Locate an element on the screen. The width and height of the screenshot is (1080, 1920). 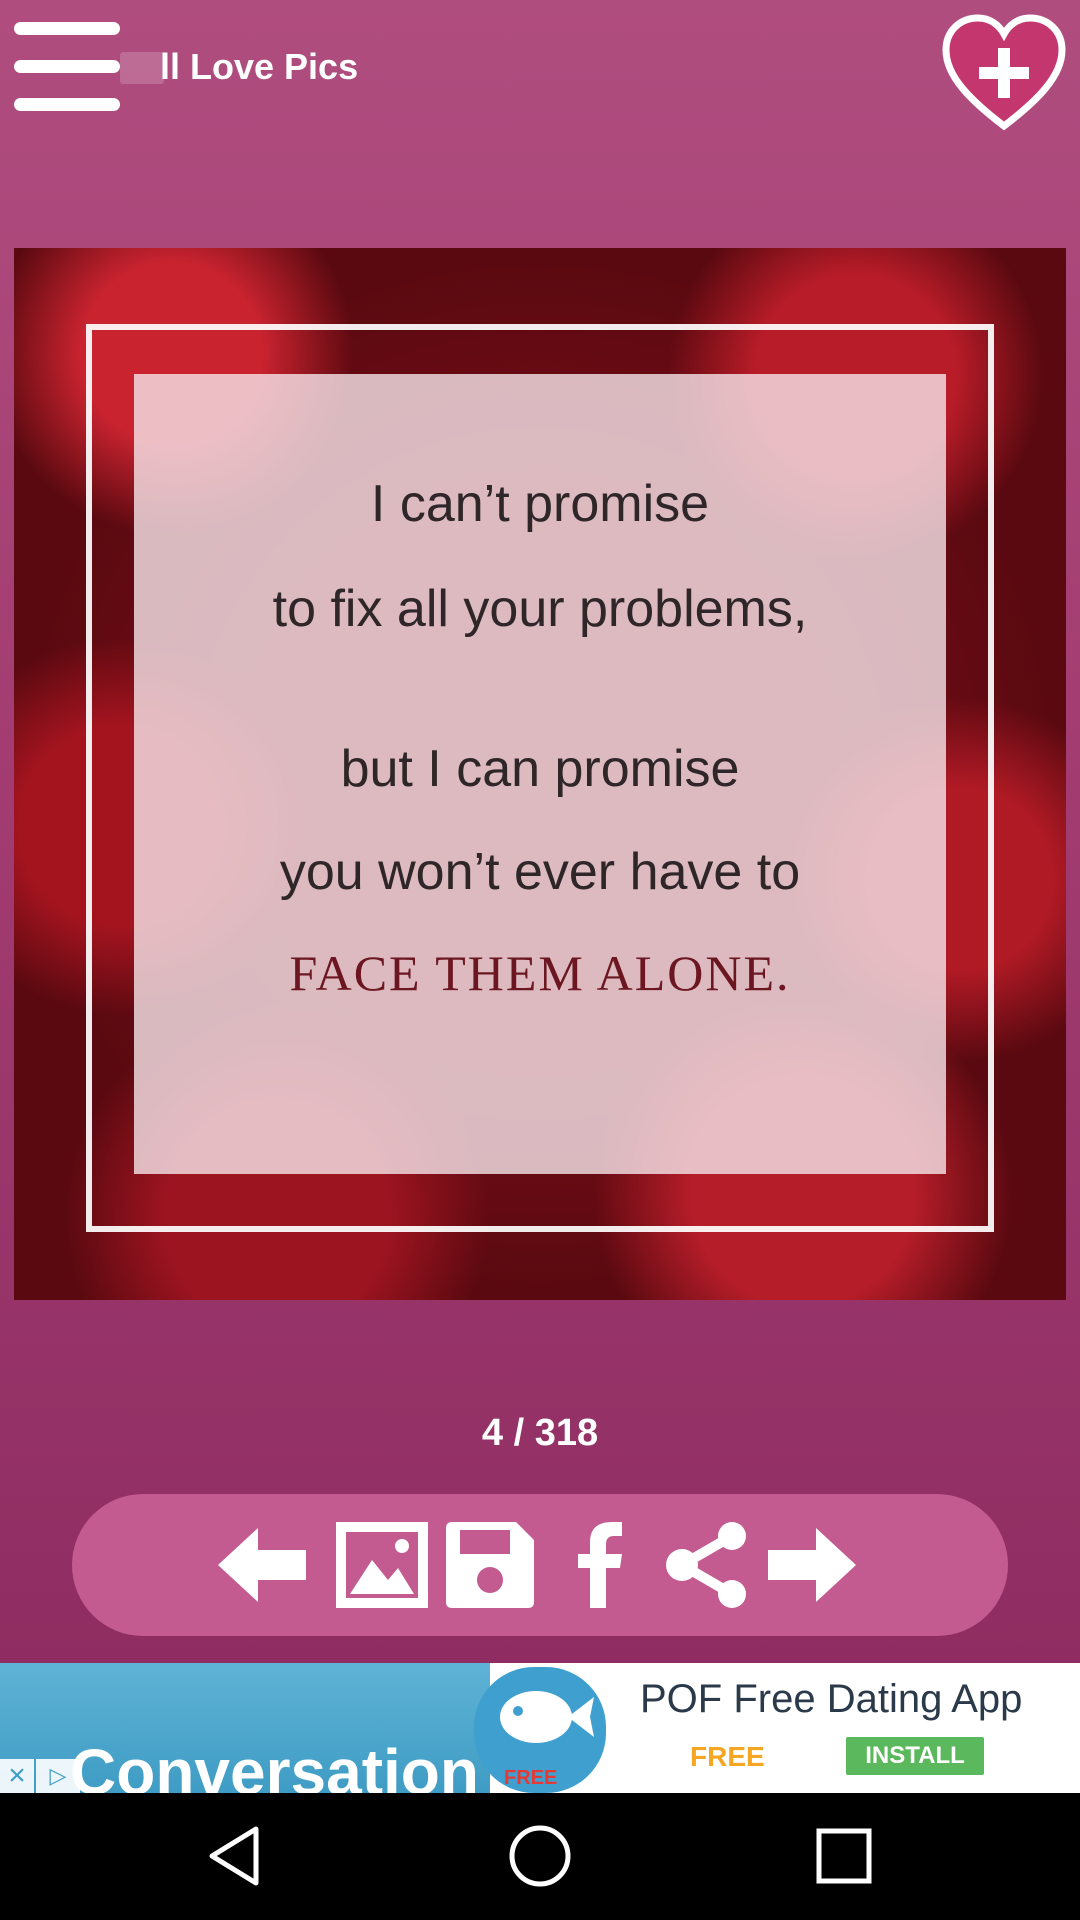
back-icon is located at coordinates (234, 1856).